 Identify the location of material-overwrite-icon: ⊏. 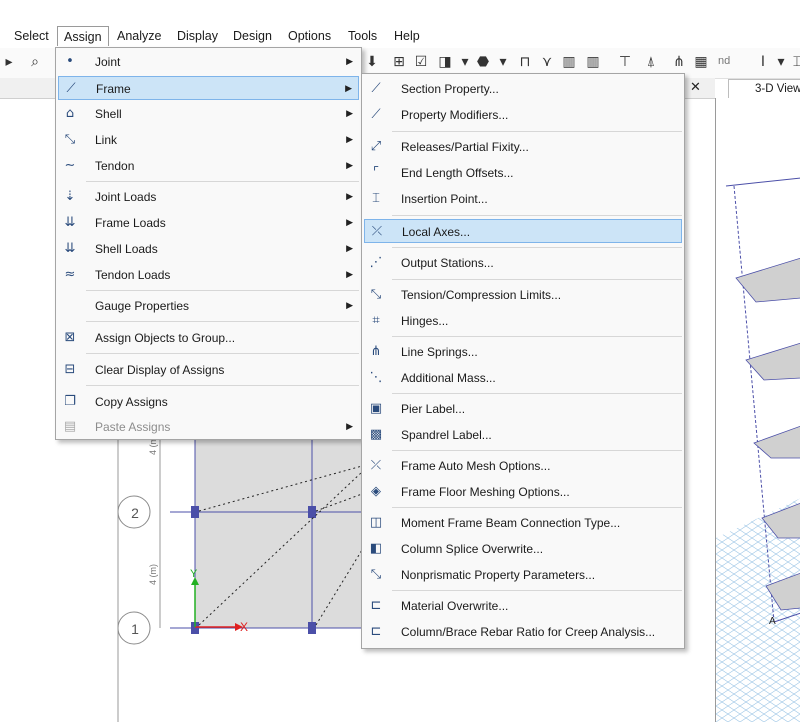
(376, 605).